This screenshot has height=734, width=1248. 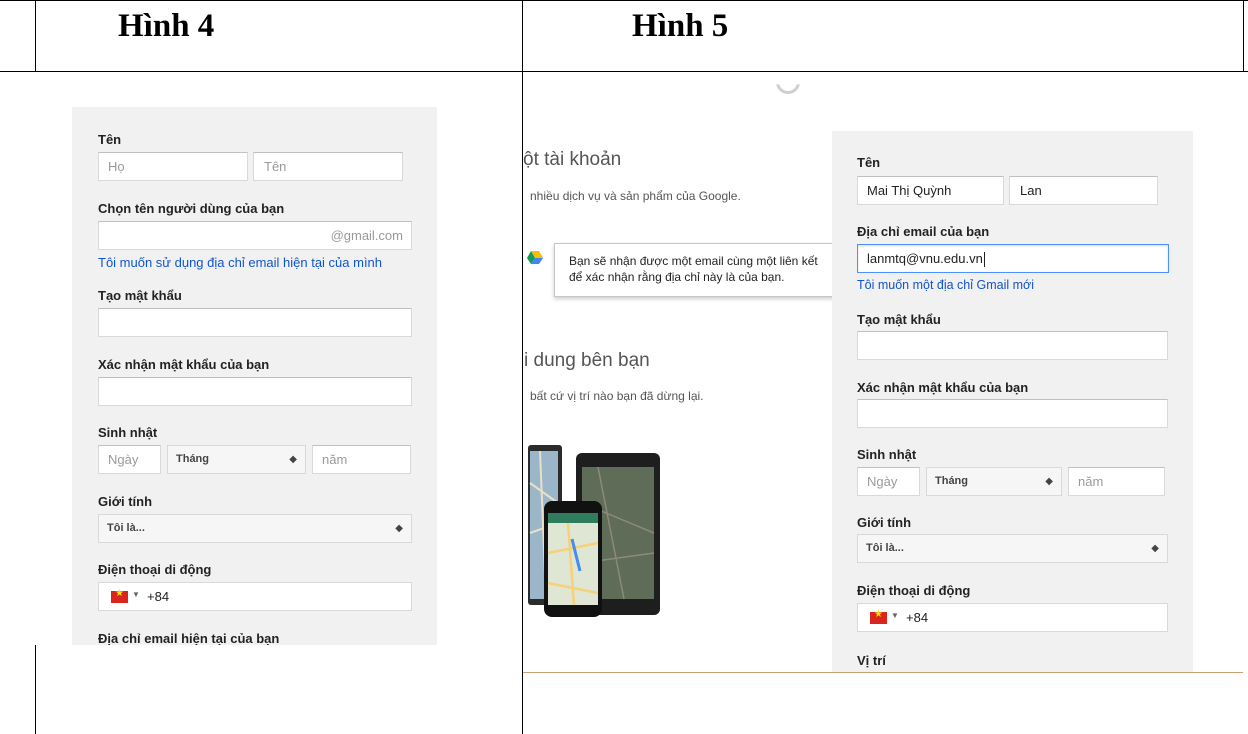 I want to click on email-value: lanmtq@vnu.edu.vn, so click(x=925, y=258).